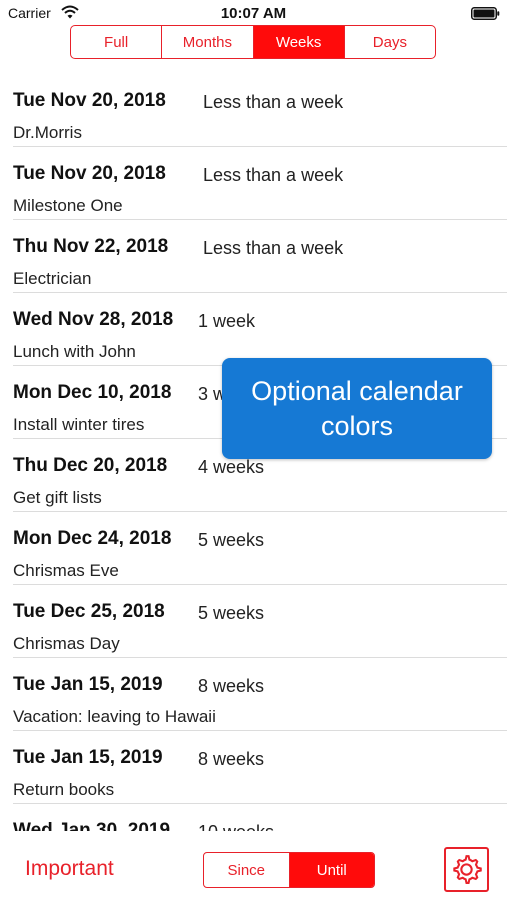 Image resolution: width=507 pixels, height=900 pixels. What do you see at coordinates (92, 825) in the screenshot?
I see `event-date: Wed Jan 30, 2019` at bounding box center [92, 825].